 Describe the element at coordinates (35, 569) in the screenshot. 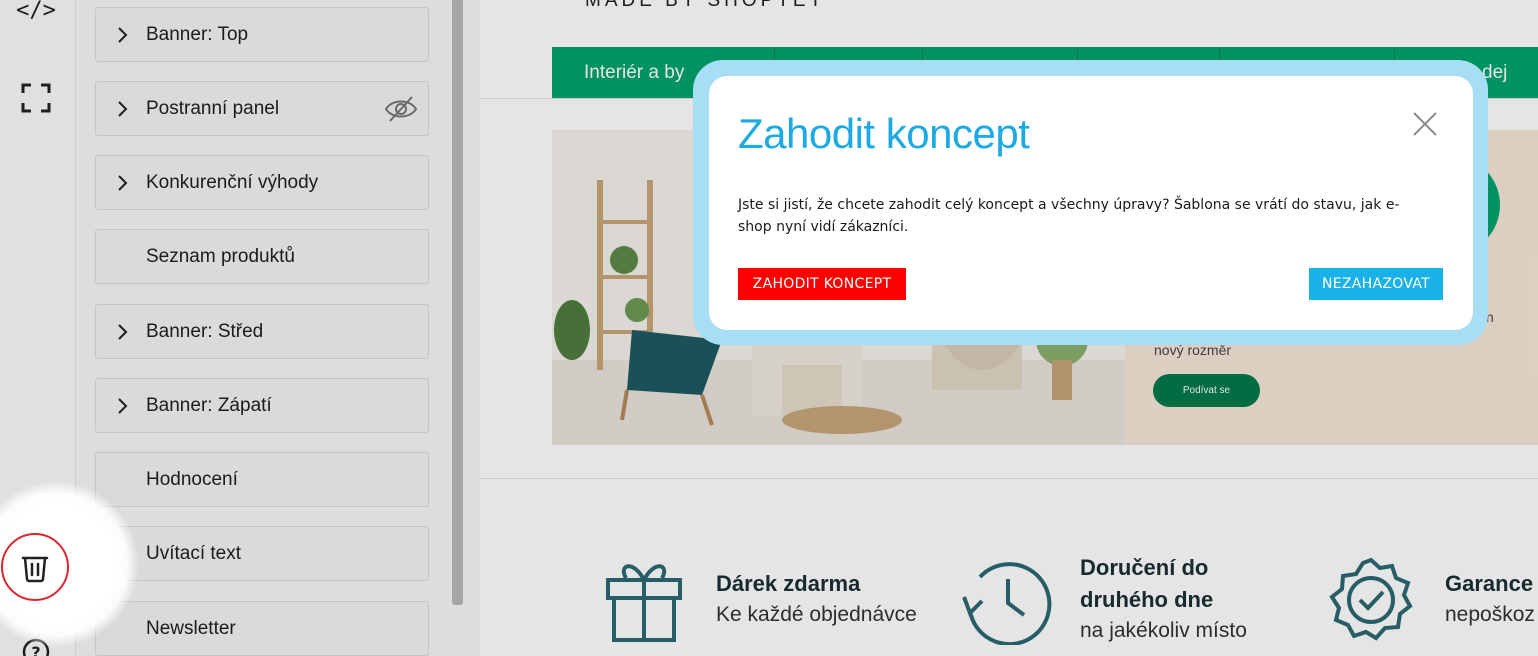

I see `trash-icon` at that location.